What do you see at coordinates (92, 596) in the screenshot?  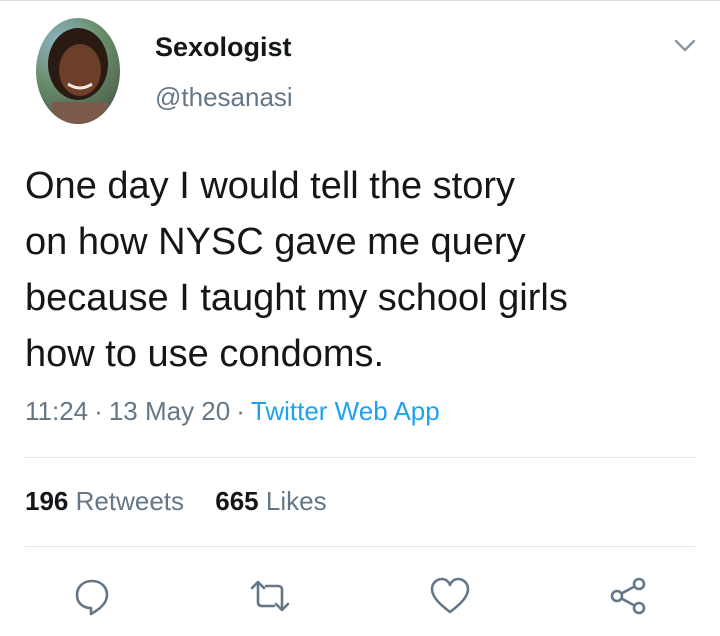 I see `reply-icon` at bounding box center [92, 596].